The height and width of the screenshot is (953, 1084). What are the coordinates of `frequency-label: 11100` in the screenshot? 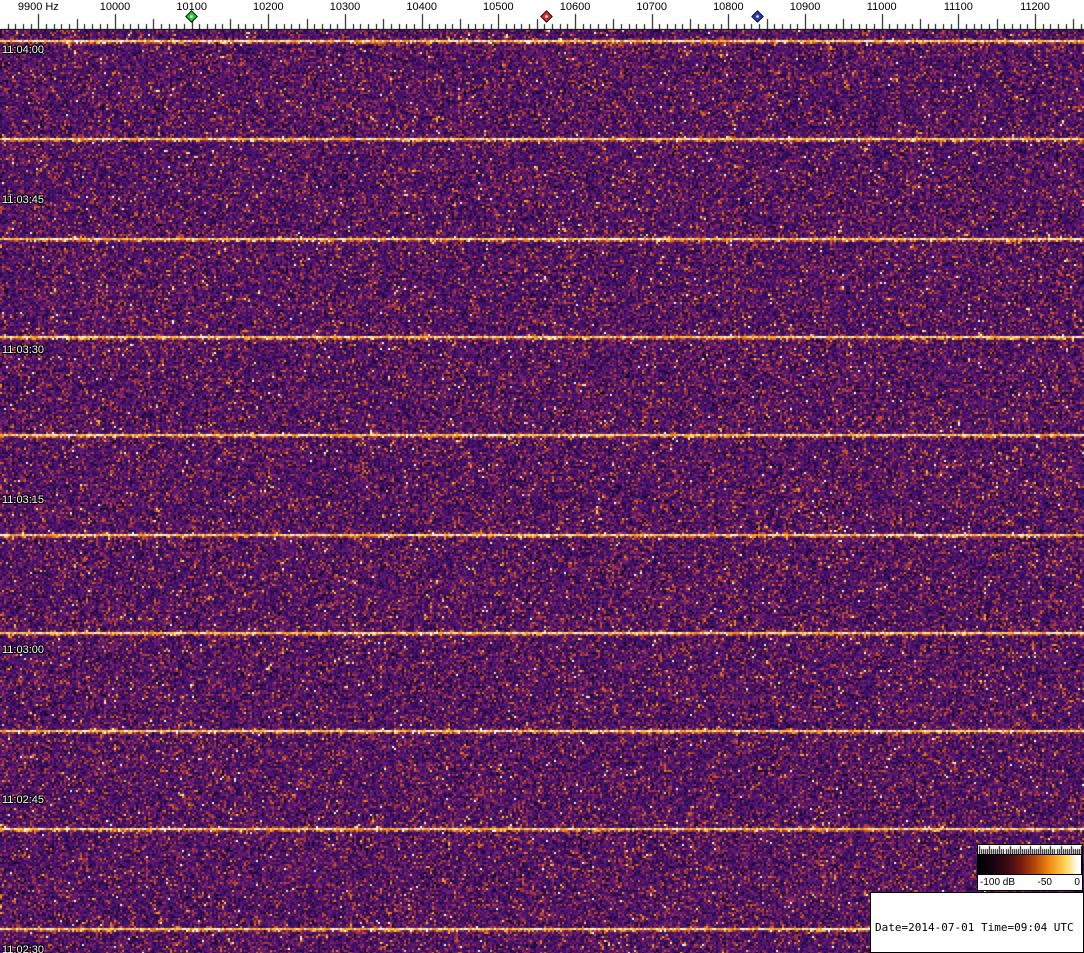 It's located at (958, 7).